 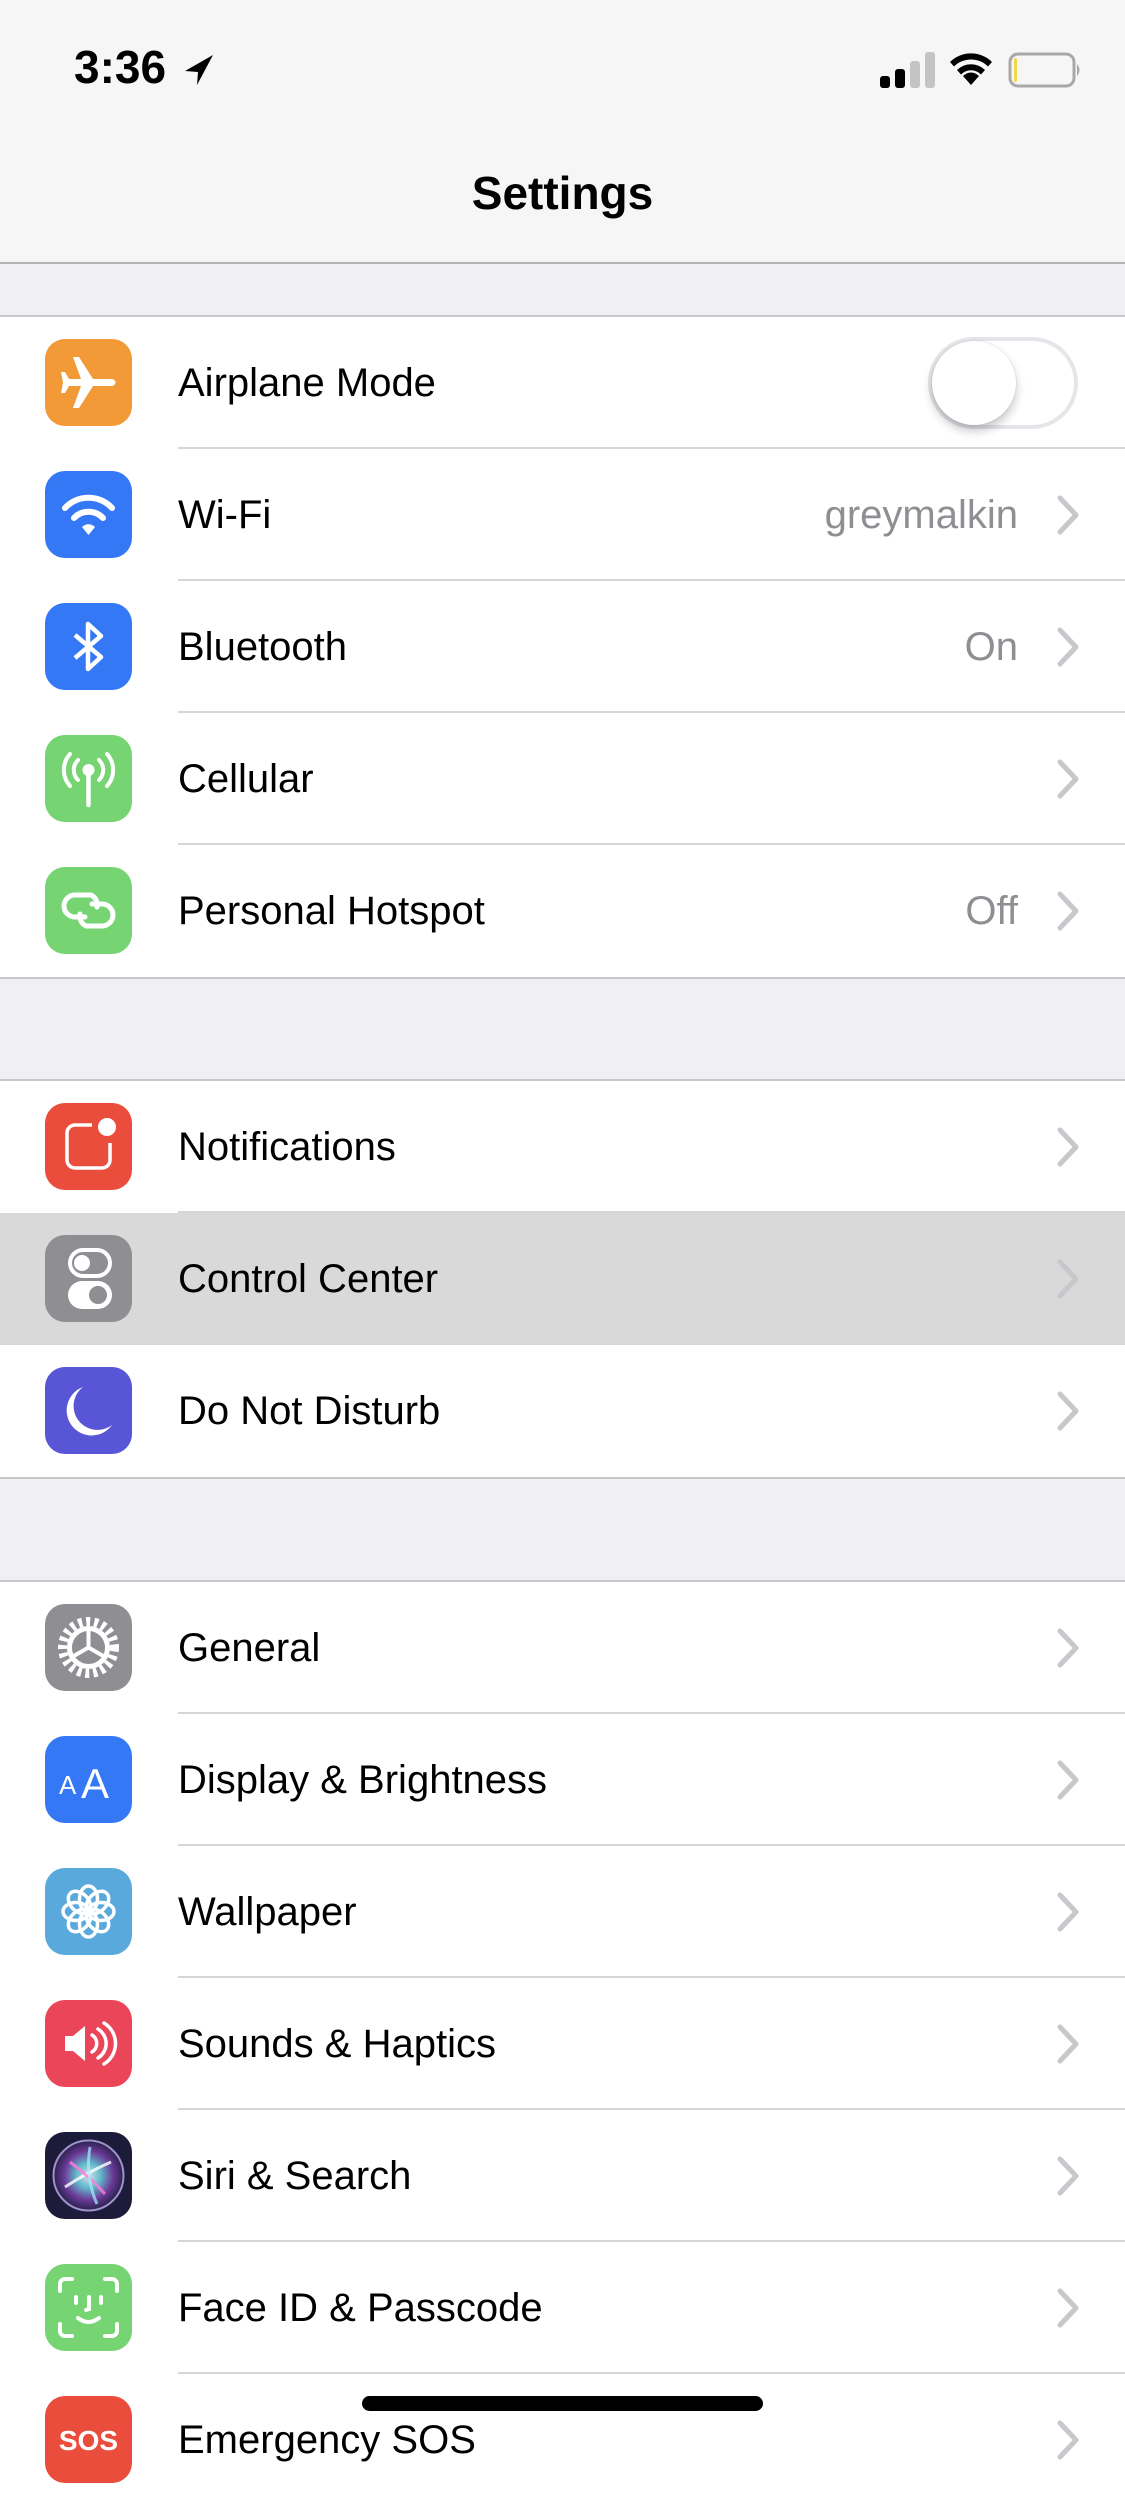 I want to click on settings-row-control-center: Control Center, so click(x=562, y=1279).